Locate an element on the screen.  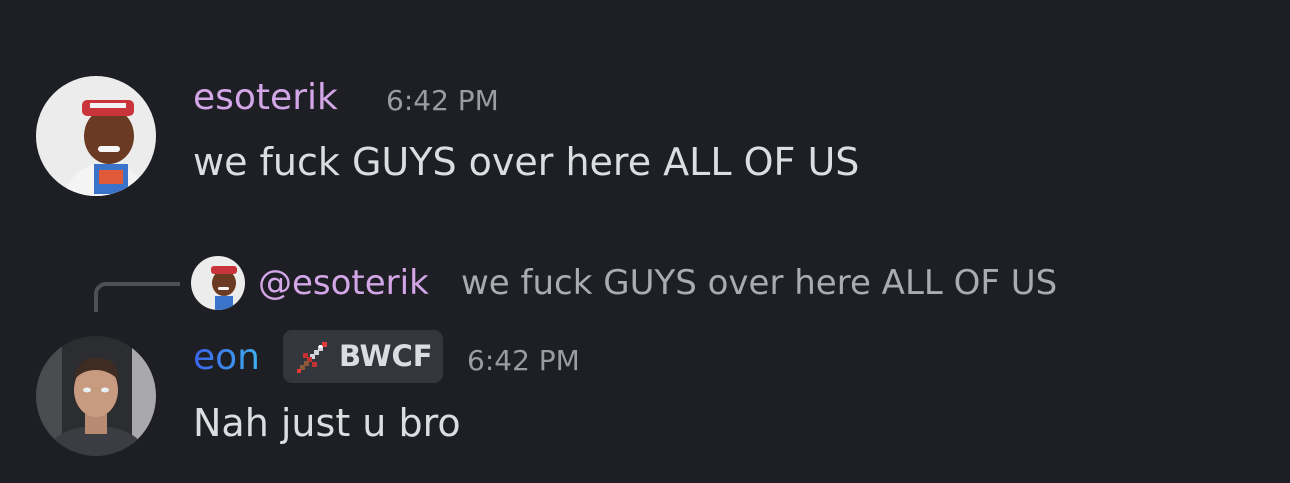
reply-mention: @esoterik is located at coordinates (343, 283).